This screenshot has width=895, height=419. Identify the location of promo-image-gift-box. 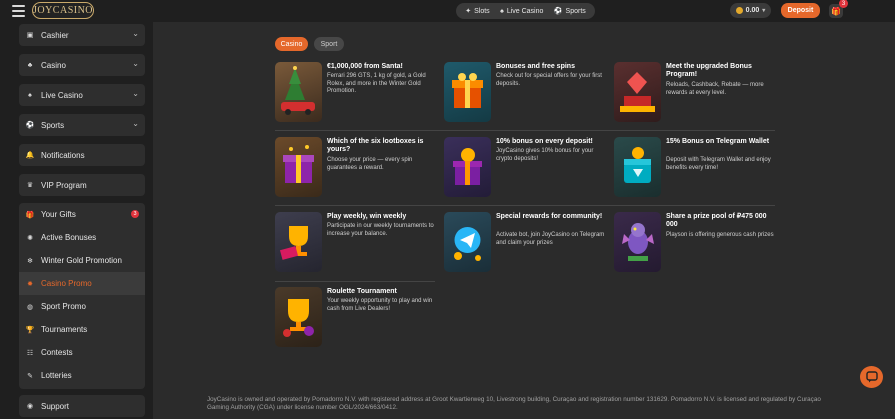
(467, 92).